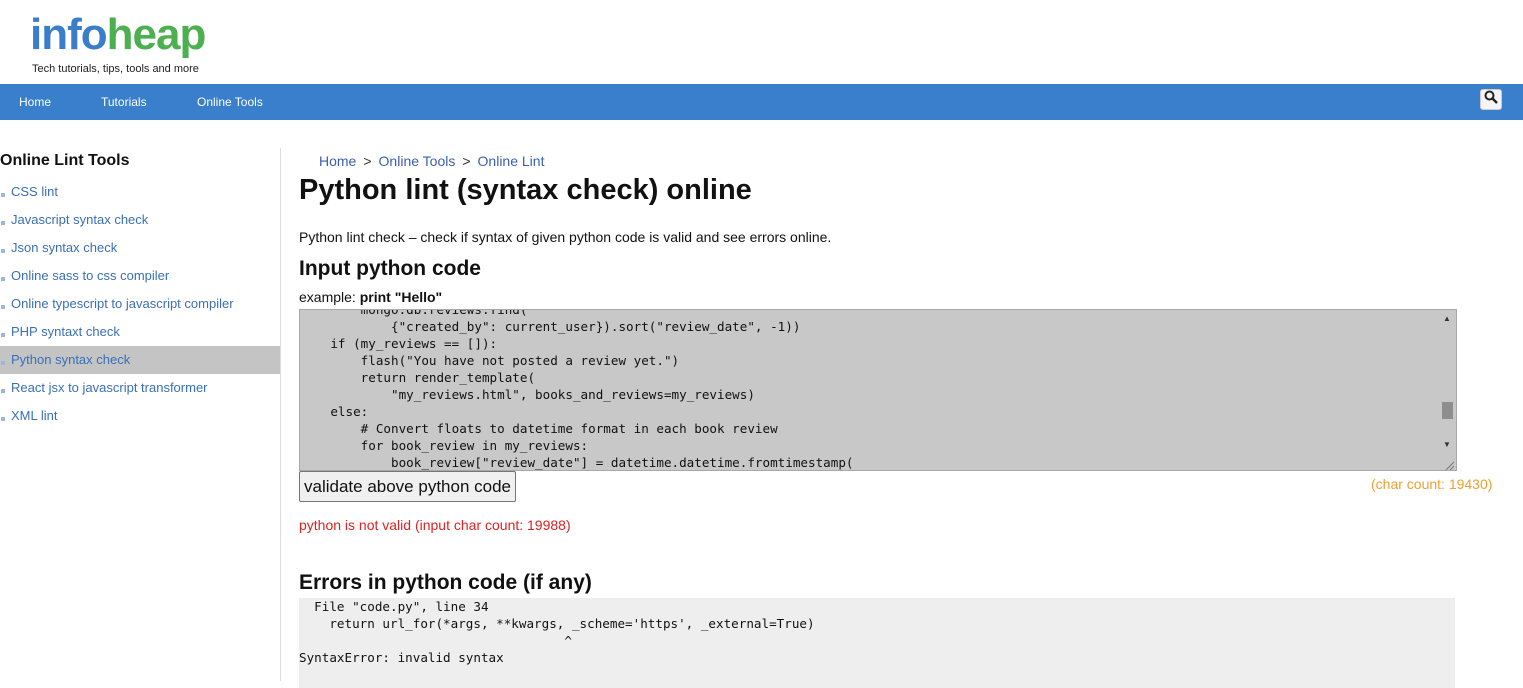 This screenshot has width=1523, height=688. What do you see at coordinates (280, 414) in the screenshot?
I see `sidebar-divider` at bounding box center [280, 414].